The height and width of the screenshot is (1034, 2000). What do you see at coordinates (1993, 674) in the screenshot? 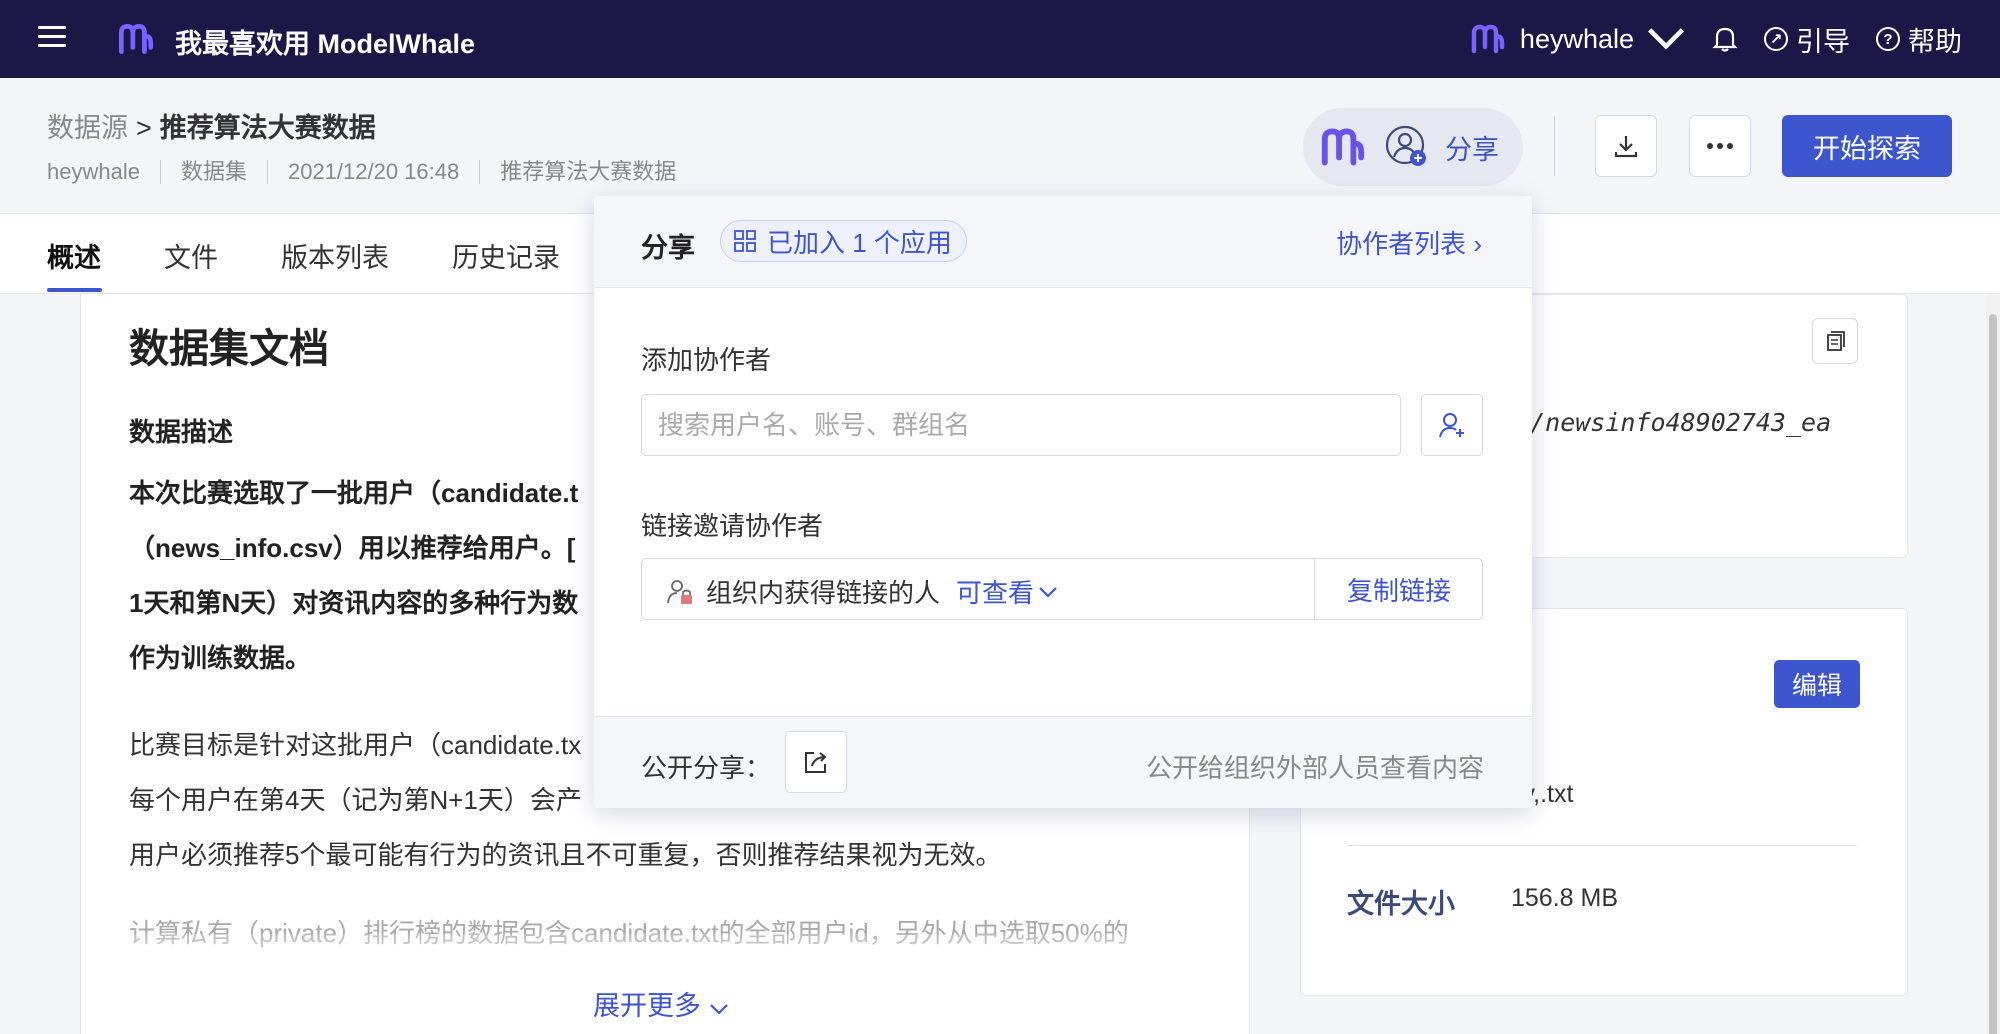
I see `scrollbar-thumb` at bounding box center [1993, 674].